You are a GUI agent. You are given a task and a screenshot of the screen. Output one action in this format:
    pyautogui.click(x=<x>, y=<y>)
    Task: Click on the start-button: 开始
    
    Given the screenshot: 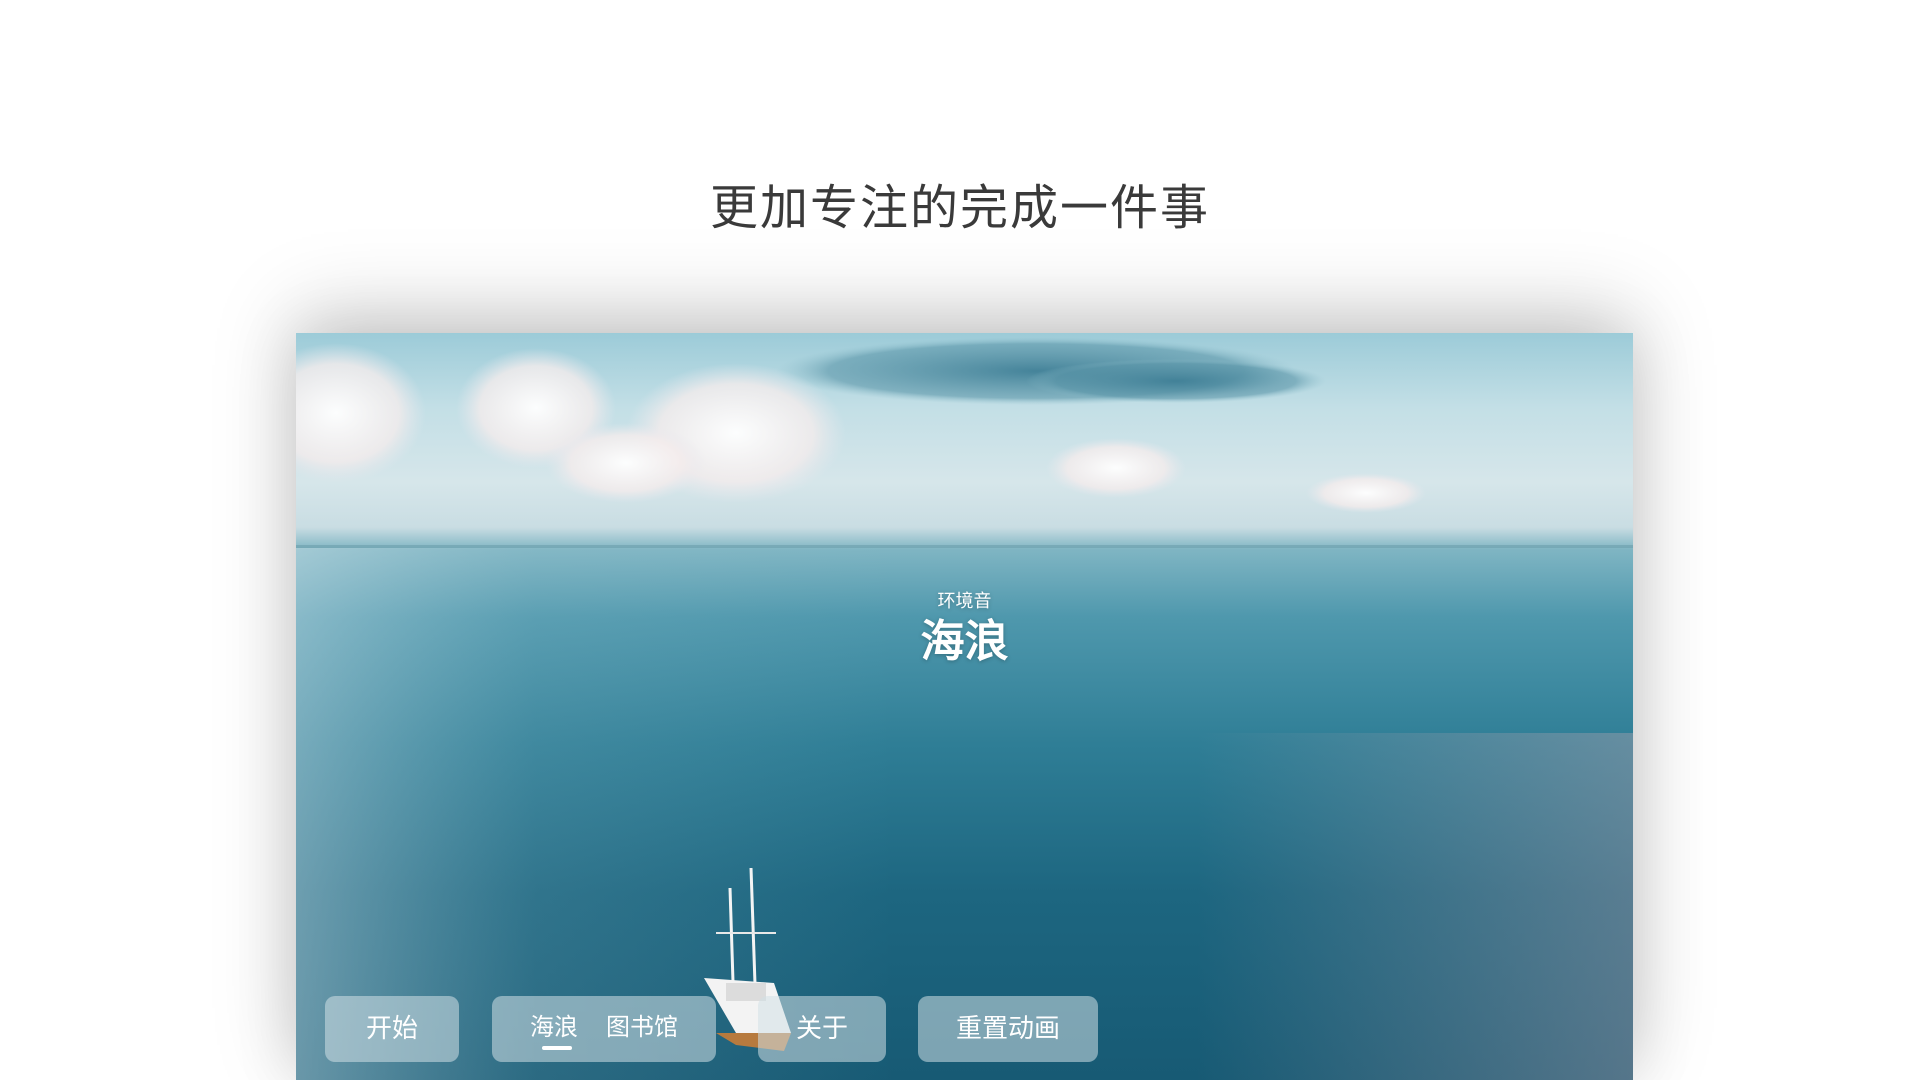 What is the action you would take?
    pyautogui.click(x=392, y=1029)
    